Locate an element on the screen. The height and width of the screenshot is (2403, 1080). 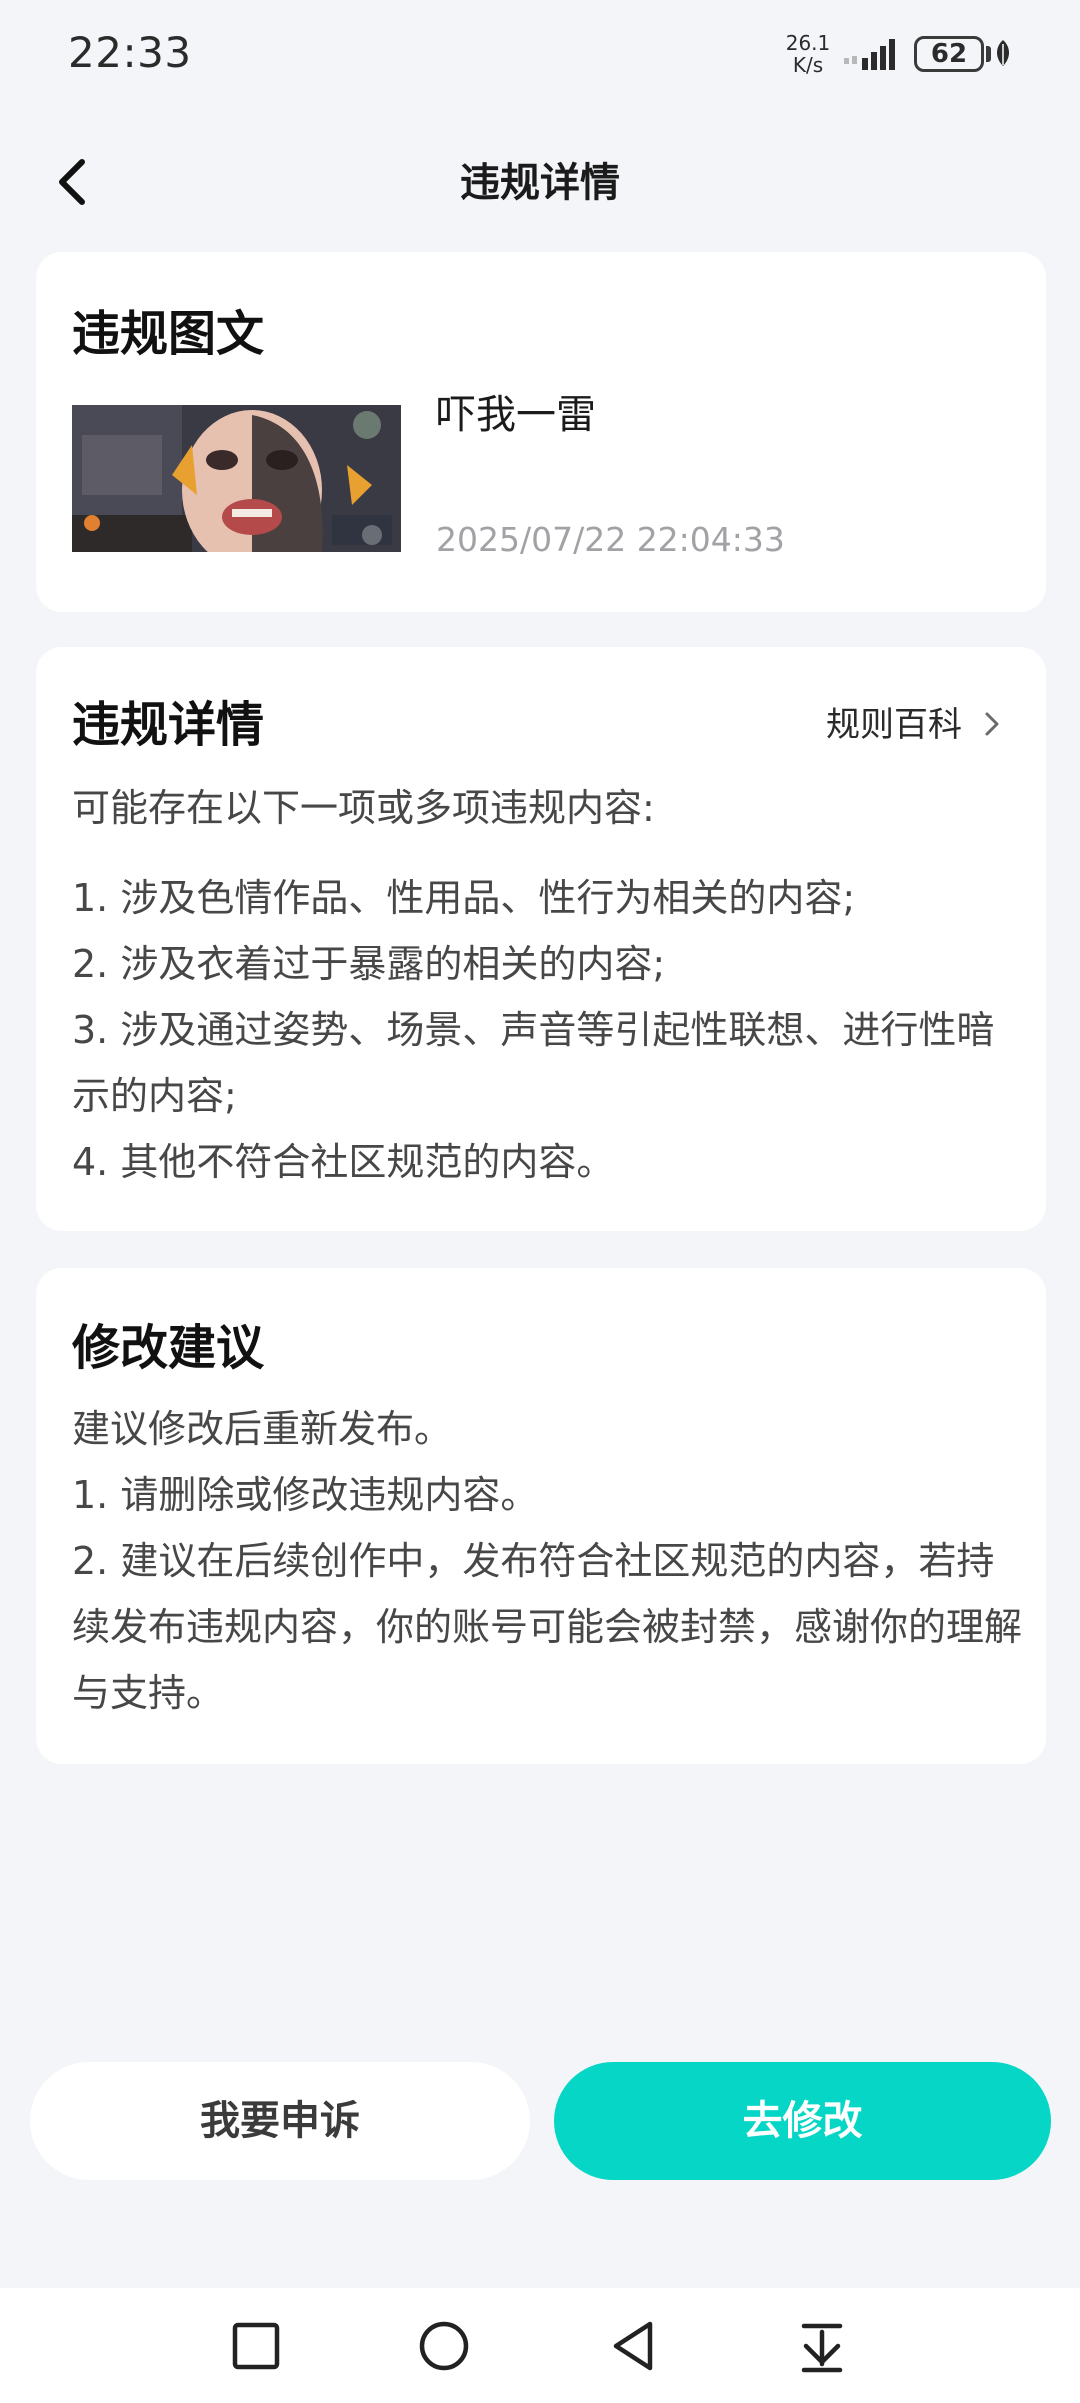
nav-header: 违规详情 is located at coordinates (540, 180).